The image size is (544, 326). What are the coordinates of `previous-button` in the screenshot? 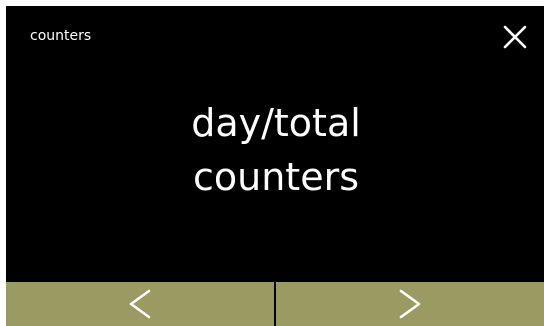 It's located at (140, 304).